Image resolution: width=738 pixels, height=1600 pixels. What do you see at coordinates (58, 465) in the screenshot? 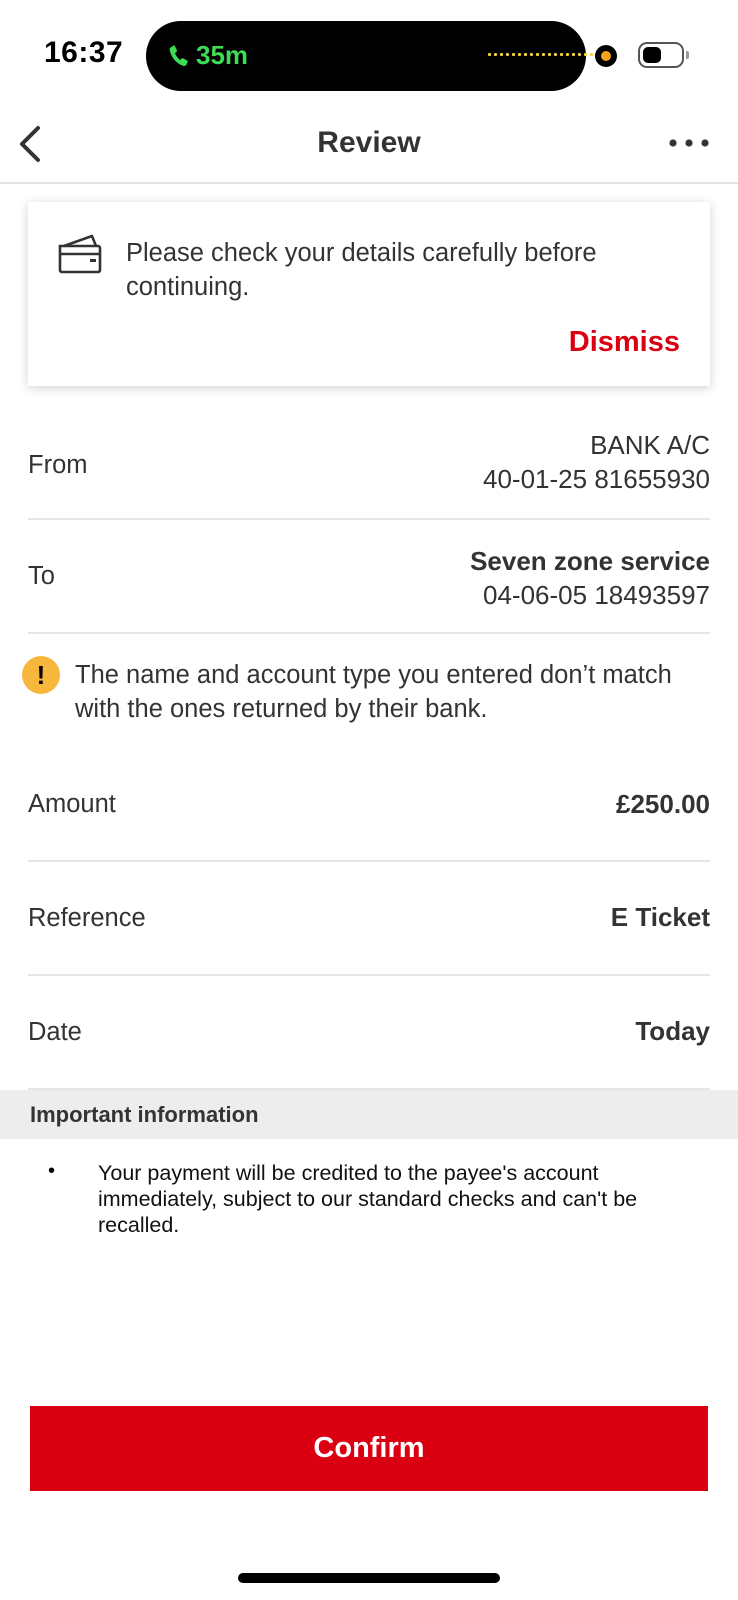
I see `from-label: From` at bounding box center [58, 465].